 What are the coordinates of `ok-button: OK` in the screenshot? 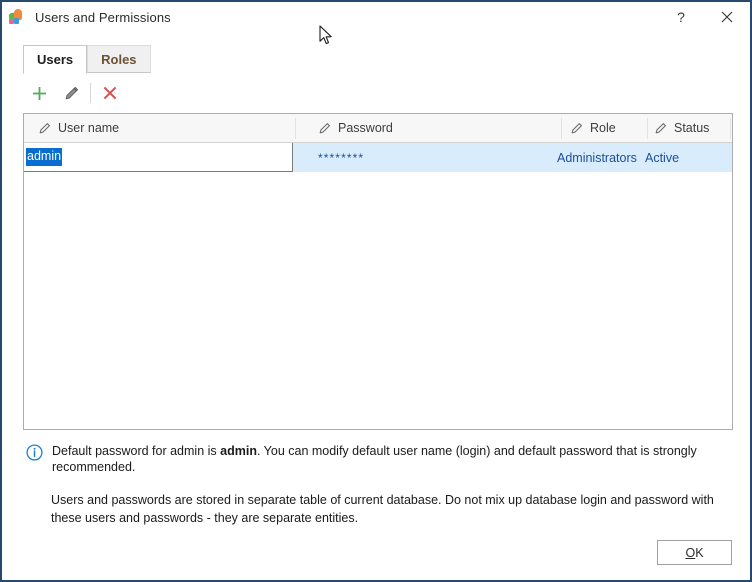 It's located at (694, 552).